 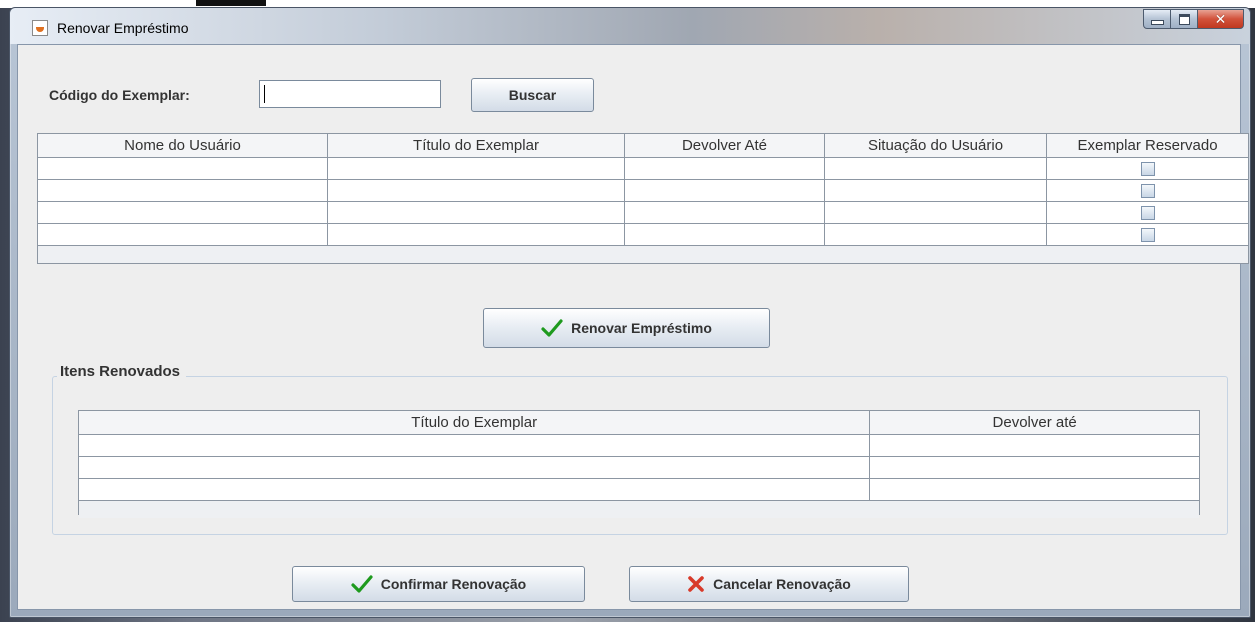 What do you see at coordinates (696, 584) in the screenshot?
I see `red-x-icon` at bounding box center [696, 584].